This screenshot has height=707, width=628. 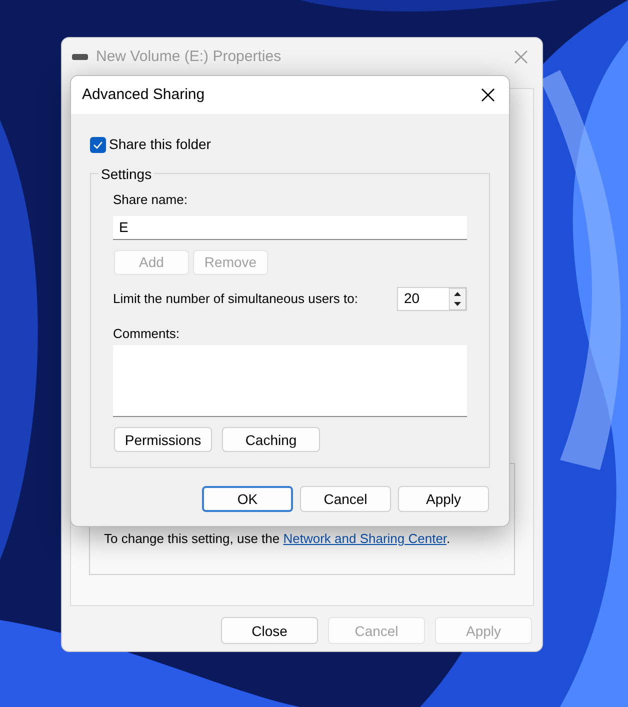 What do you see at coordinates (290, 381) in the screenshot?
I see `comments-field` at bounding box center [290, 381].